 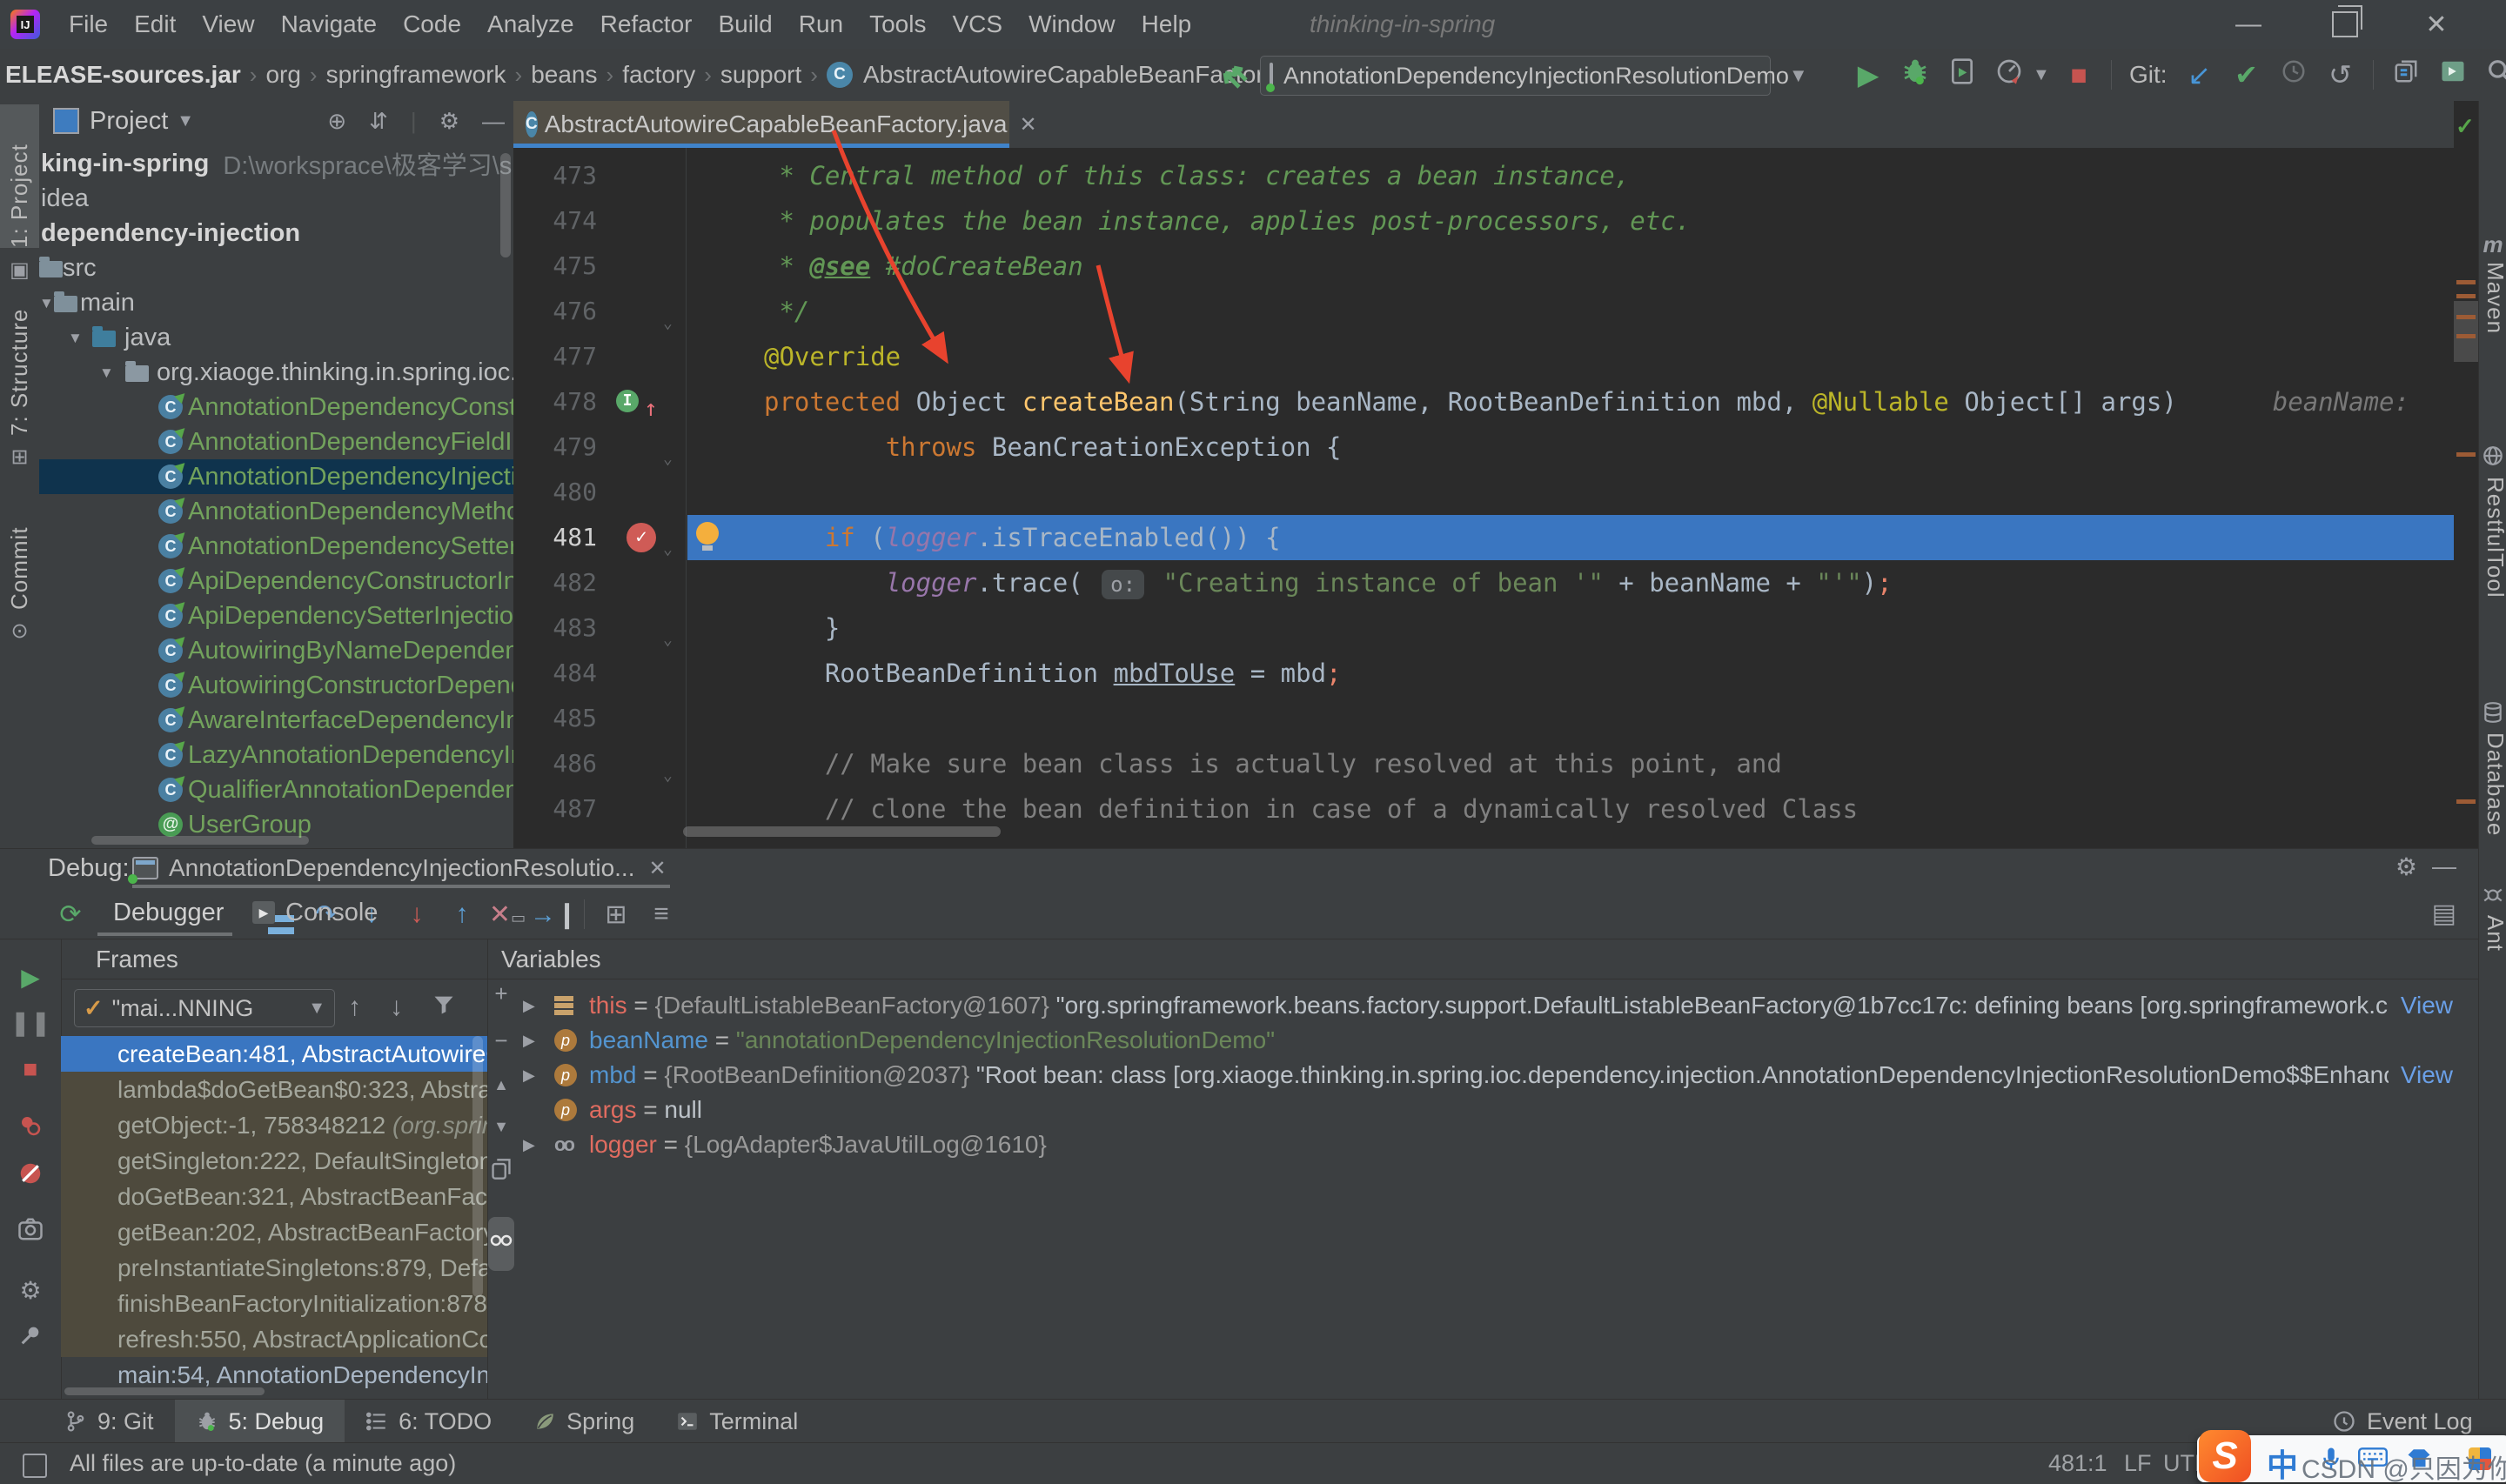 What do you see at coordinates (276, 198) in the screenshot?
I see `tree-item: idea` at bounding box center [276, 198].